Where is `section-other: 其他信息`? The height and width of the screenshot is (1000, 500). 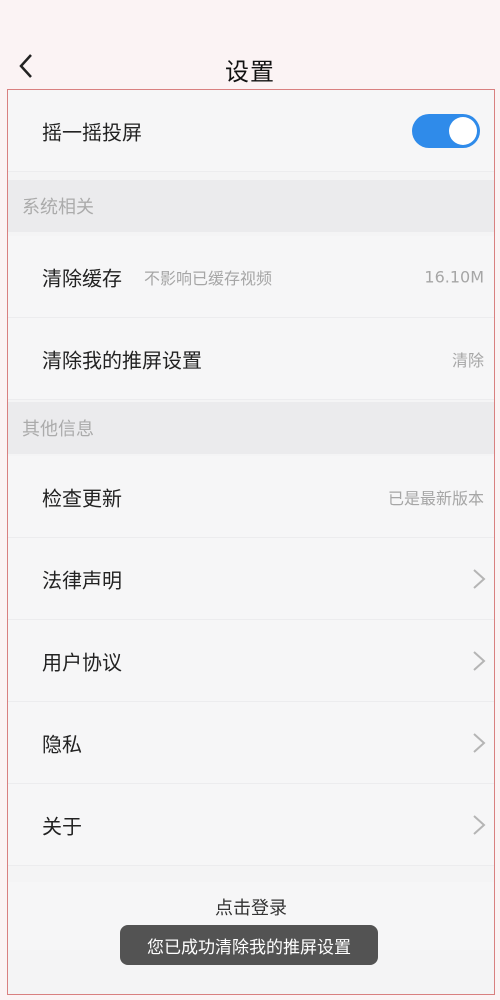
section-other: 其他信息 is located at coordinates (251, 428).